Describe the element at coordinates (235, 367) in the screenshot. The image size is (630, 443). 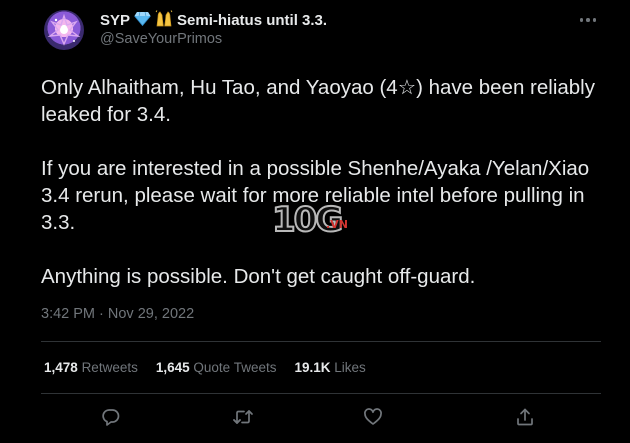
I see `quote-tweets-label: Quote Tweets` at that location.